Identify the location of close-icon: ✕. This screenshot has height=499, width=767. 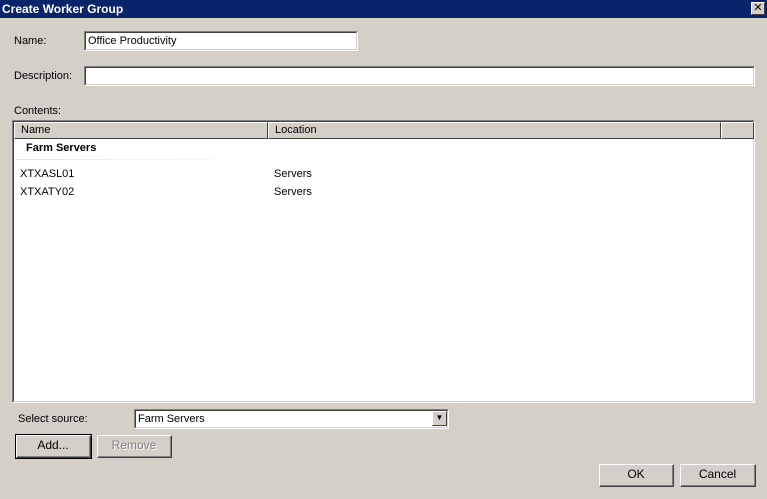
(758, 8).